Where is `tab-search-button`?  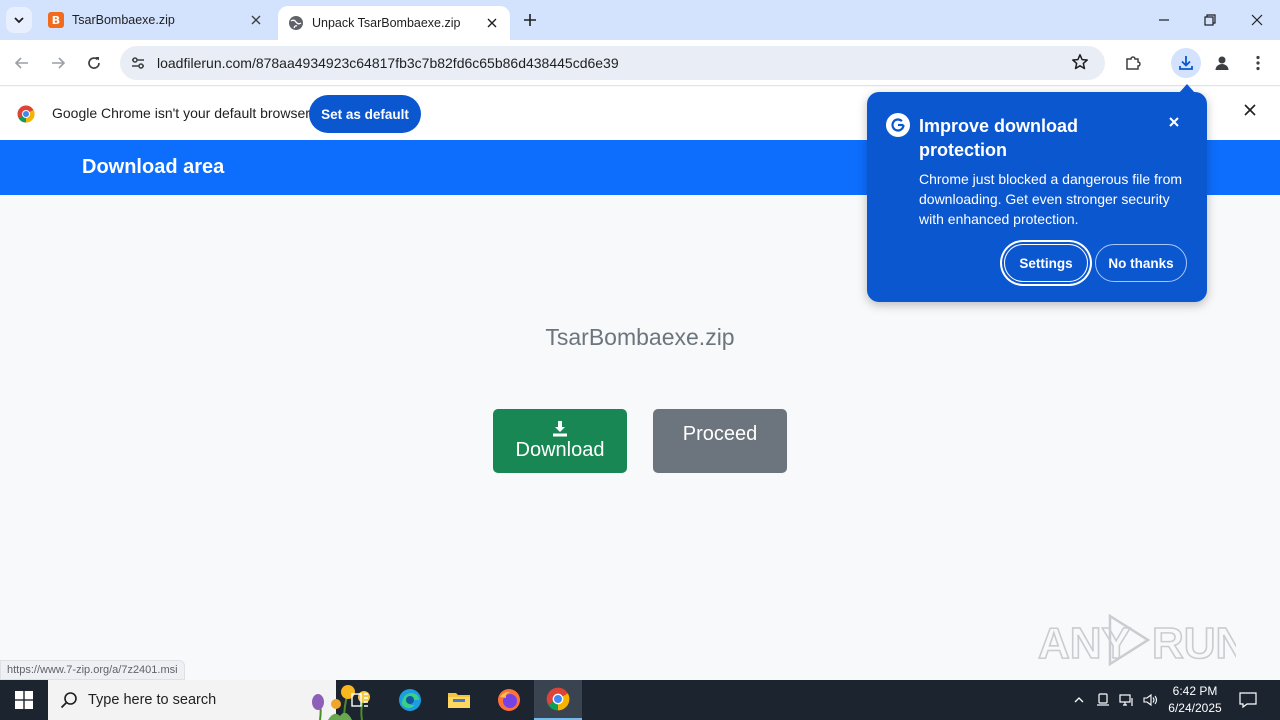 tab-search-button is located at coordinates (19, 20).